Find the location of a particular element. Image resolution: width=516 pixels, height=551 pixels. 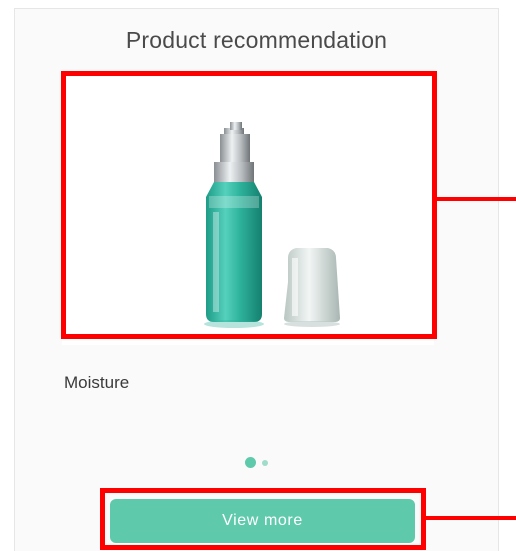

carousel-indicator is located at coordinates (256, 462).